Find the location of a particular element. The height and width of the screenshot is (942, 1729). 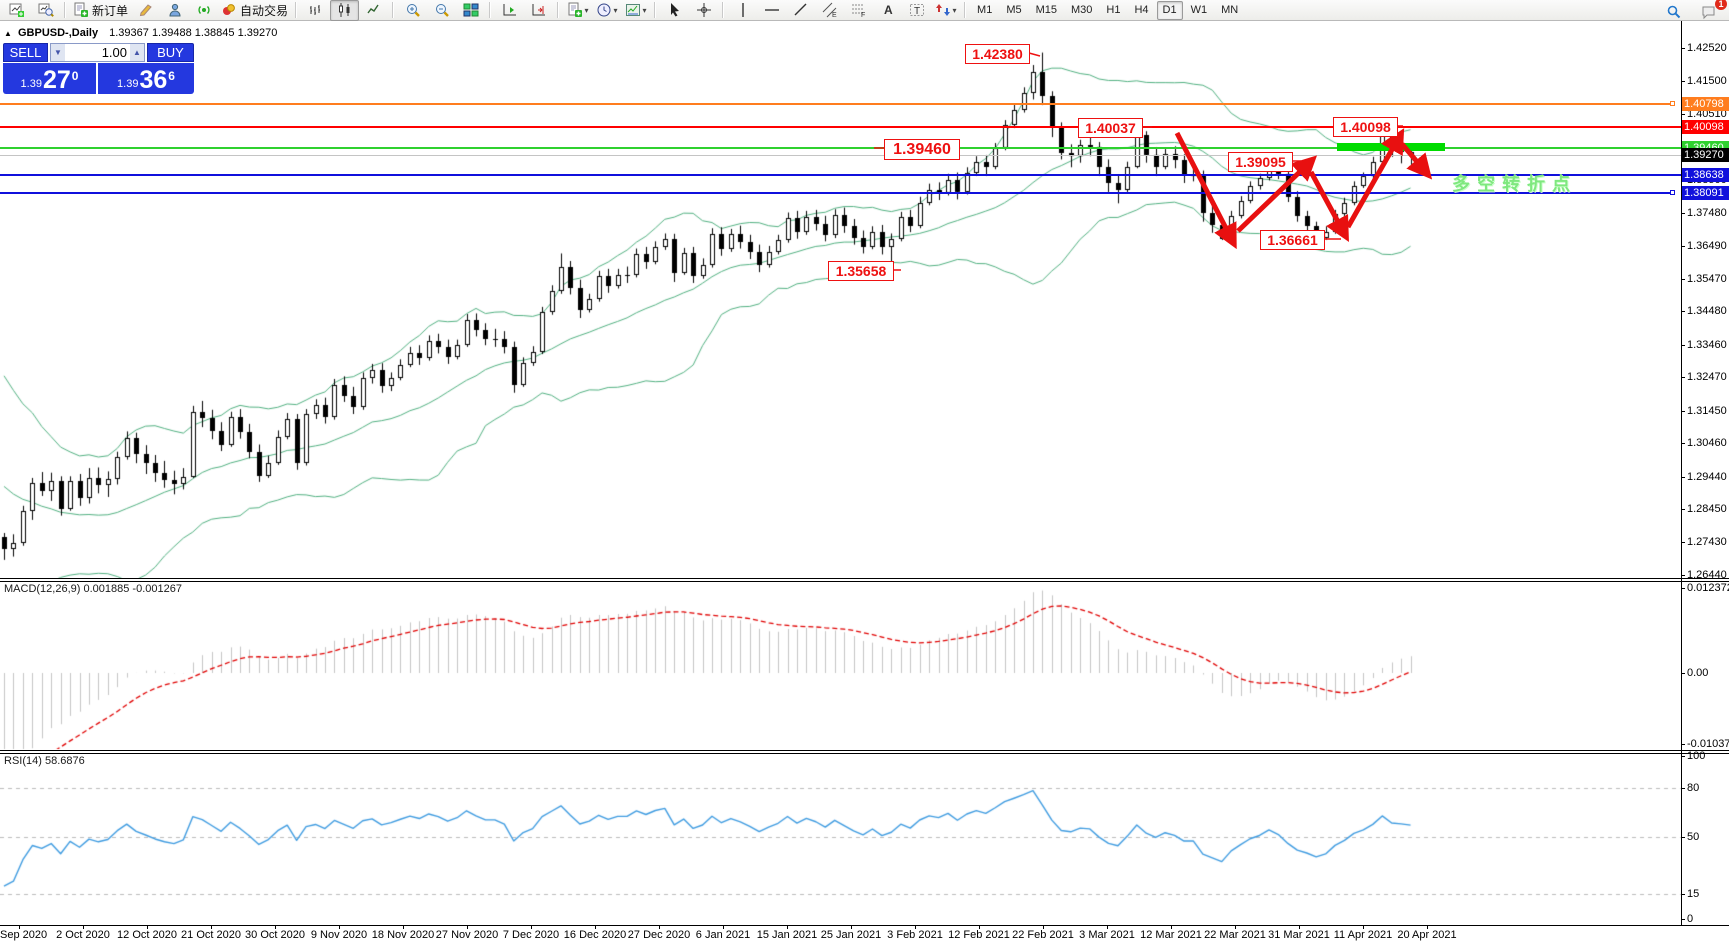

volume-input is located at coordinates (97, 52).